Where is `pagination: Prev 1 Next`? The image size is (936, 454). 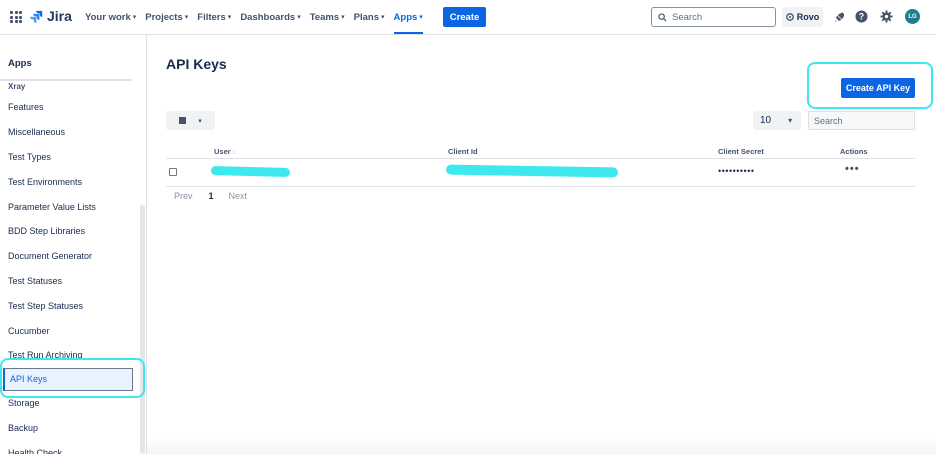
pagination: Prev 1 Next is located at coordinates (210, 196).